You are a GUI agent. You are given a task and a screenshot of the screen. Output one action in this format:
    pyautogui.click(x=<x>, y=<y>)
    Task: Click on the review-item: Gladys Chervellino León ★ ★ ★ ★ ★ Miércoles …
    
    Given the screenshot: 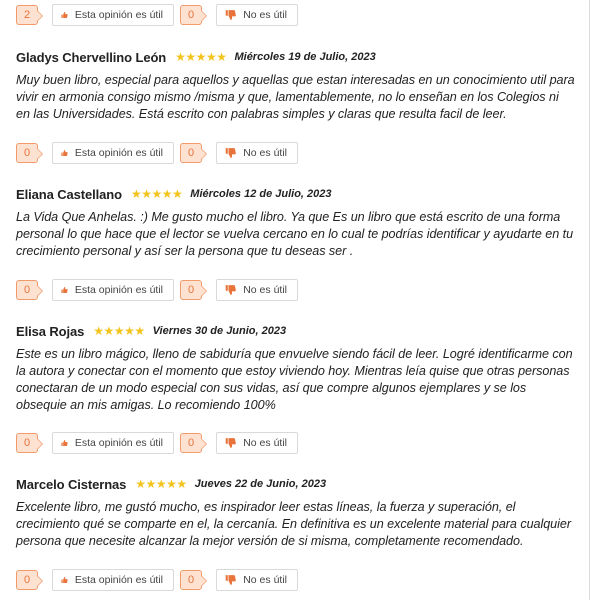 What is the action you would take?
    pyautogui.click(x=296, y=85)
    